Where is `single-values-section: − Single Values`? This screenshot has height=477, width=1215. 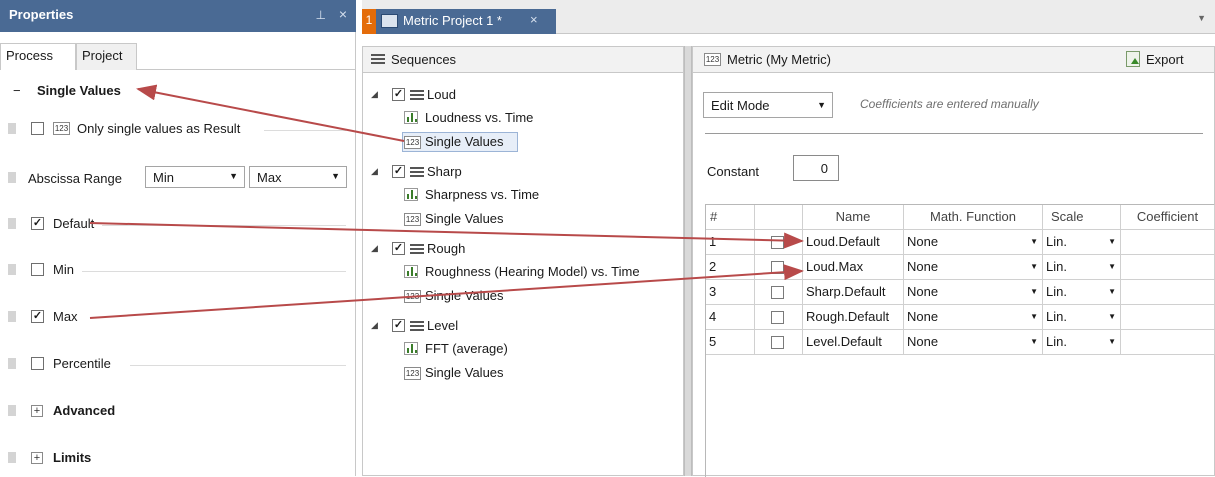 single-values-section: − Single Values is located at coordinates (178, 91).